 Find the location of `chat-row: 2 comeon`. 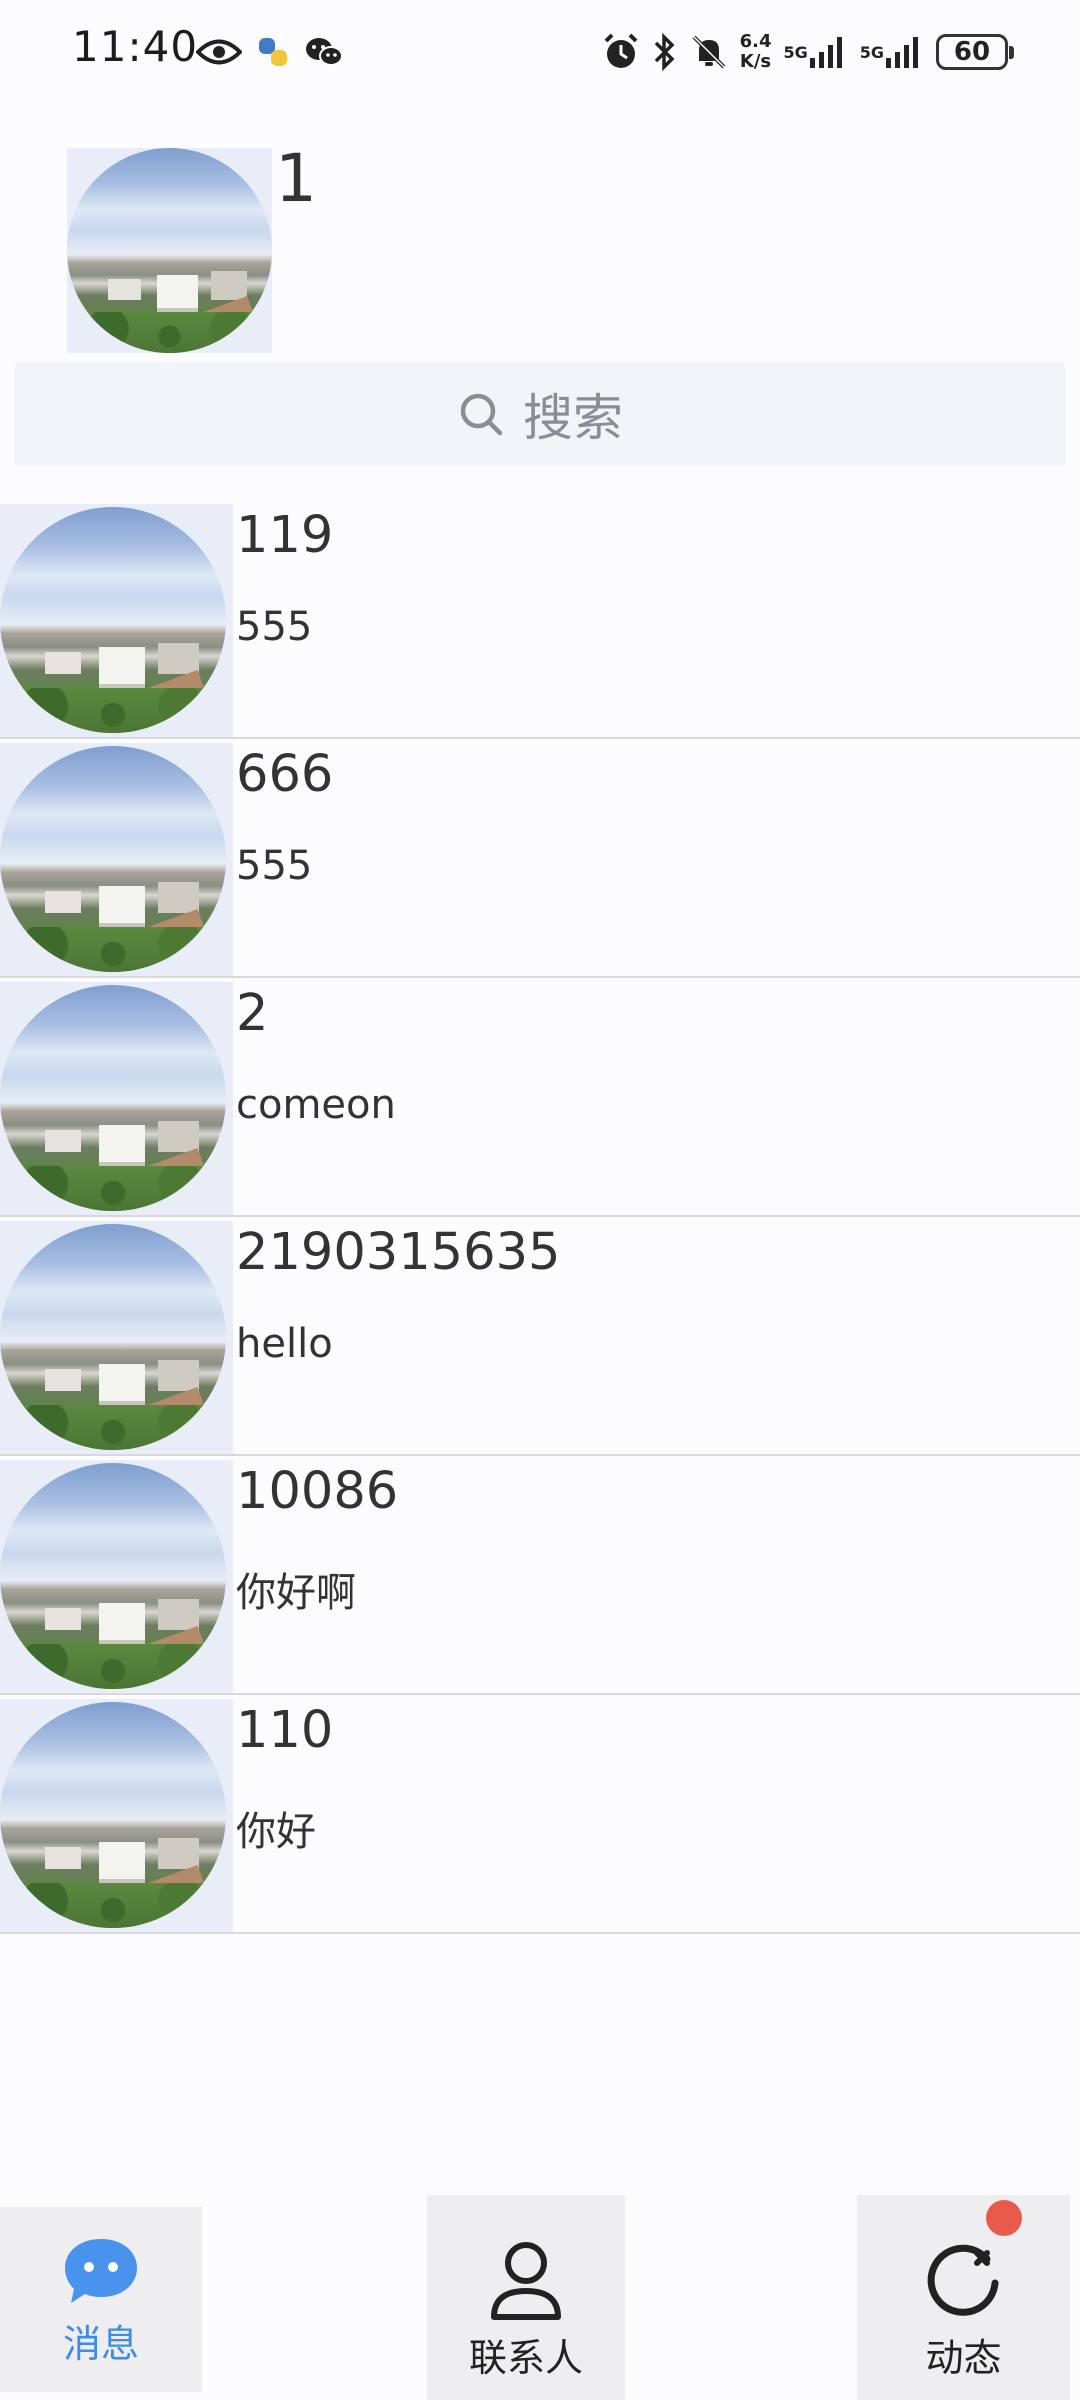

chat-row: 2 comeon is located at coordinates (540, 1097).